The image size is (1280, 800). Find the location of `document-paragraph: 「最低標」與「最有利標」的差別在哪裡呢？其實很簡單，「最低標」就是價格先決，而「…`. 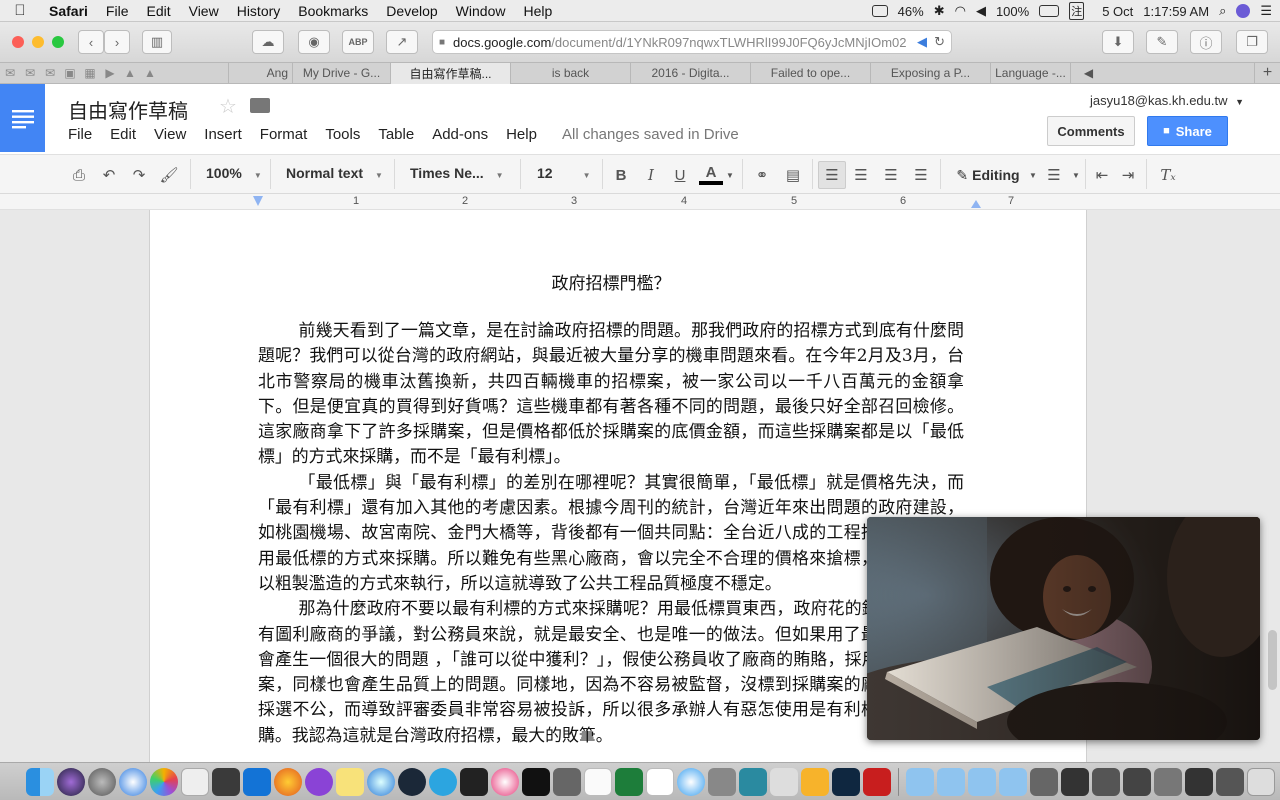

document-paragraph: 「最低標」與「最有利標」的差別在哪裡呢？其實很簡單，「最低標」就是價格先決，而「… is located at coordinates (611, 533).